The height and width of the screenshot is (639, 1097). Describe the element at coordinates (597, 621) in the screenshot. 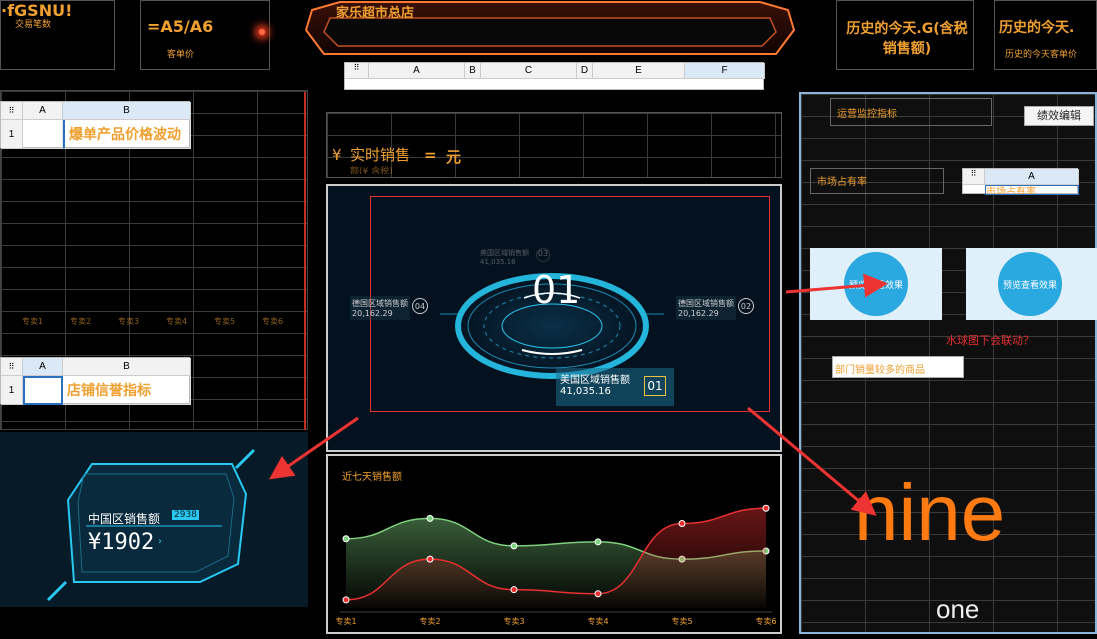

I see `x-tick-label: 专卖4` at that location.